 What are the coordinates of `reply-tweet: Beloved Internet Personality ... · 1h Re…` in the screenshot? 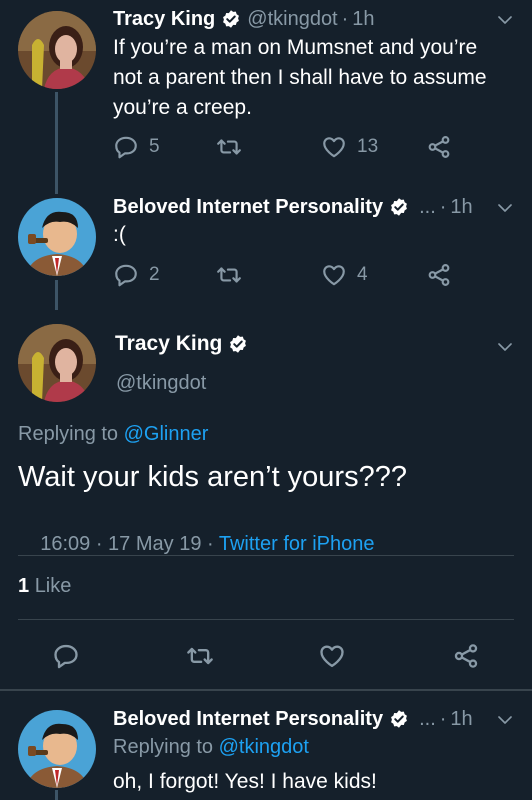 It's located at (266, 746).